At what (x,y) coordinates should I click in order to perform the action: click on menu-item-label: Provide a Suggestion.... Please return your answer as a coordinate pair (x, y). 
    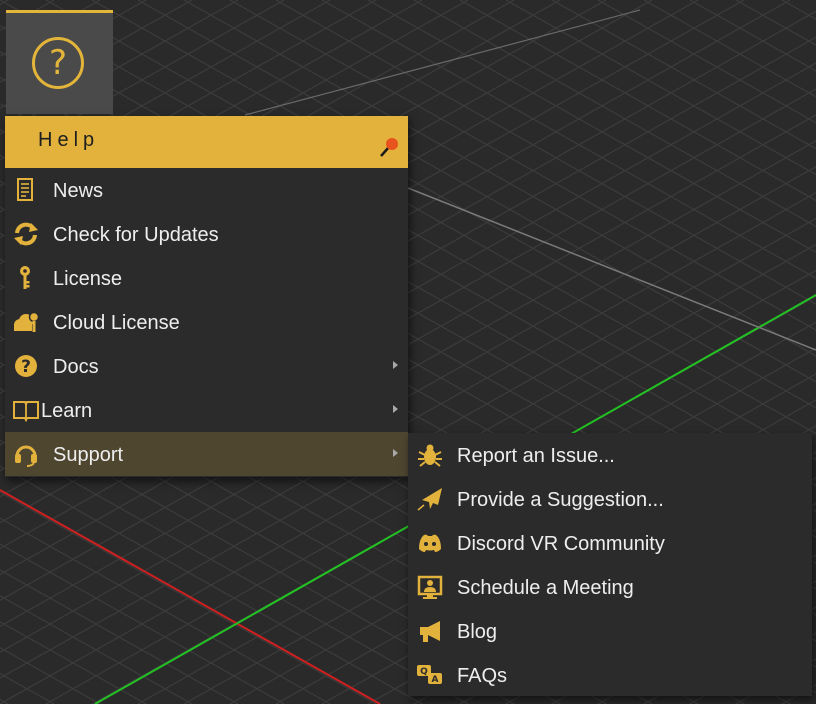
    Looking at the image, I should click on (560, 500).